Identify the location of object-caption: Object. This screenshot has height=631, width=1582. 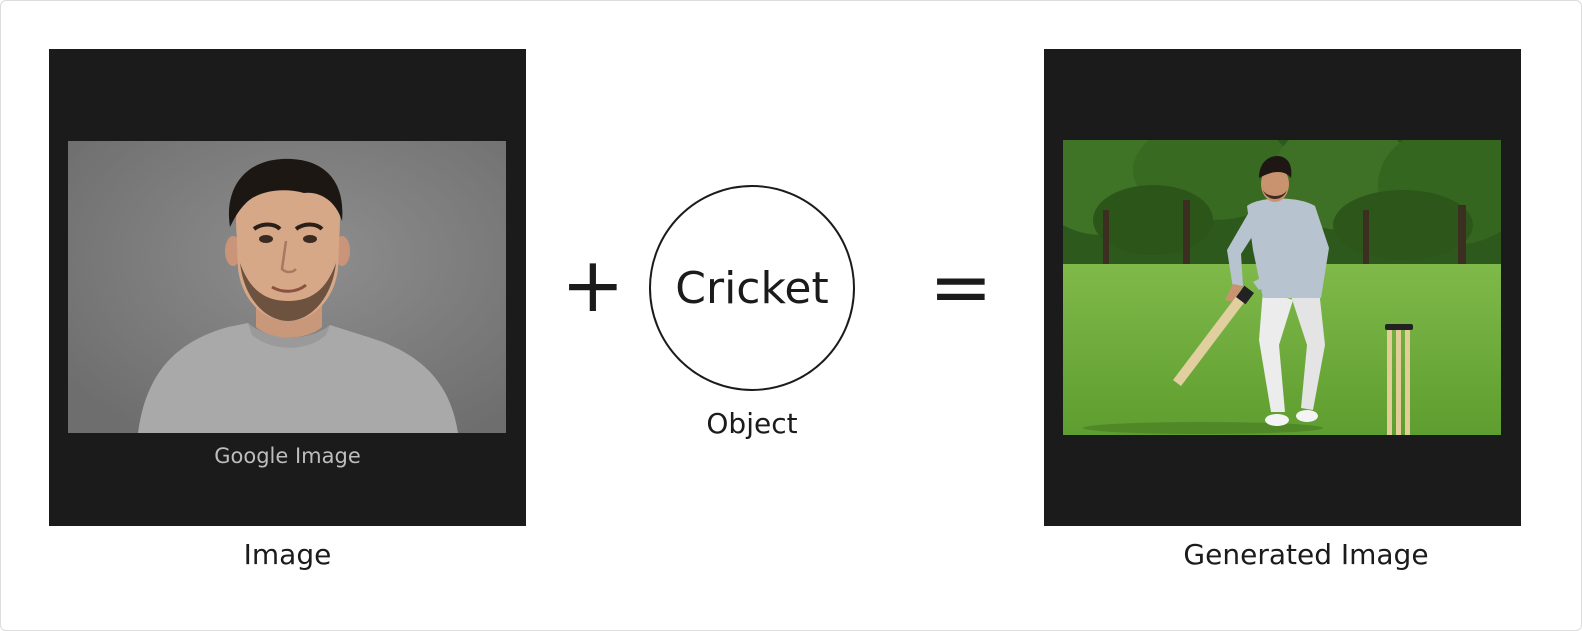
(752, 423).